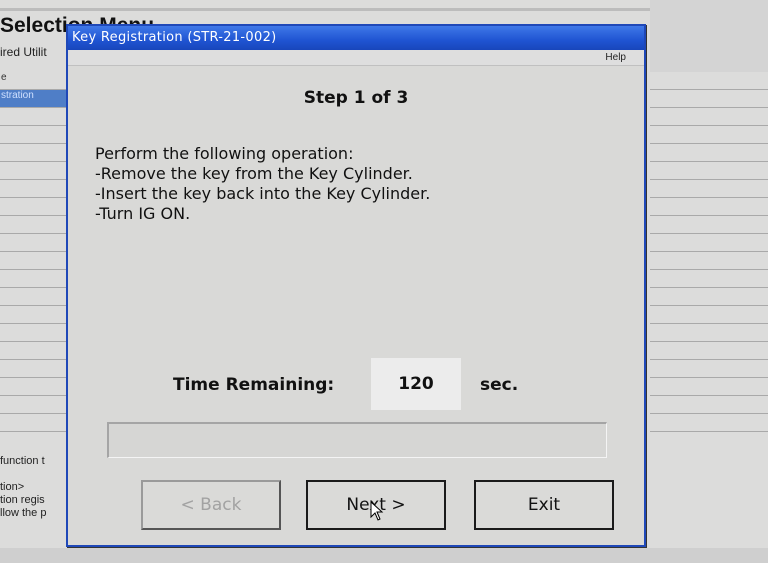 Image resolution: width=768 pixels, height=563 pixels. I want to click on list-item-selected: stration, so click(34, 99).